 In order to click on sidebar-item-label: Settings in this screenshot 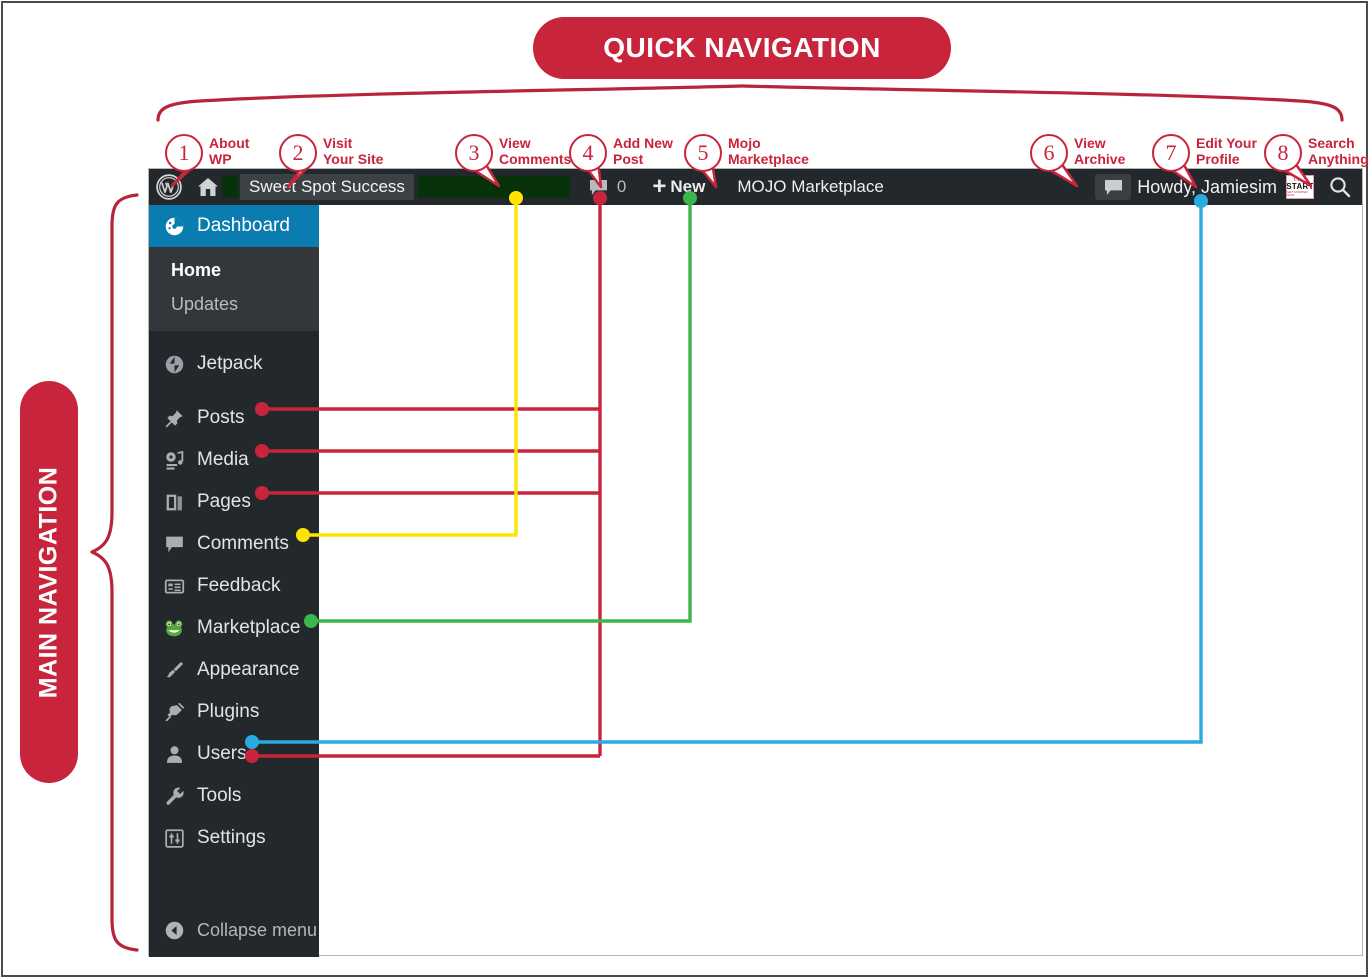, I will do `click(231, 837)`.